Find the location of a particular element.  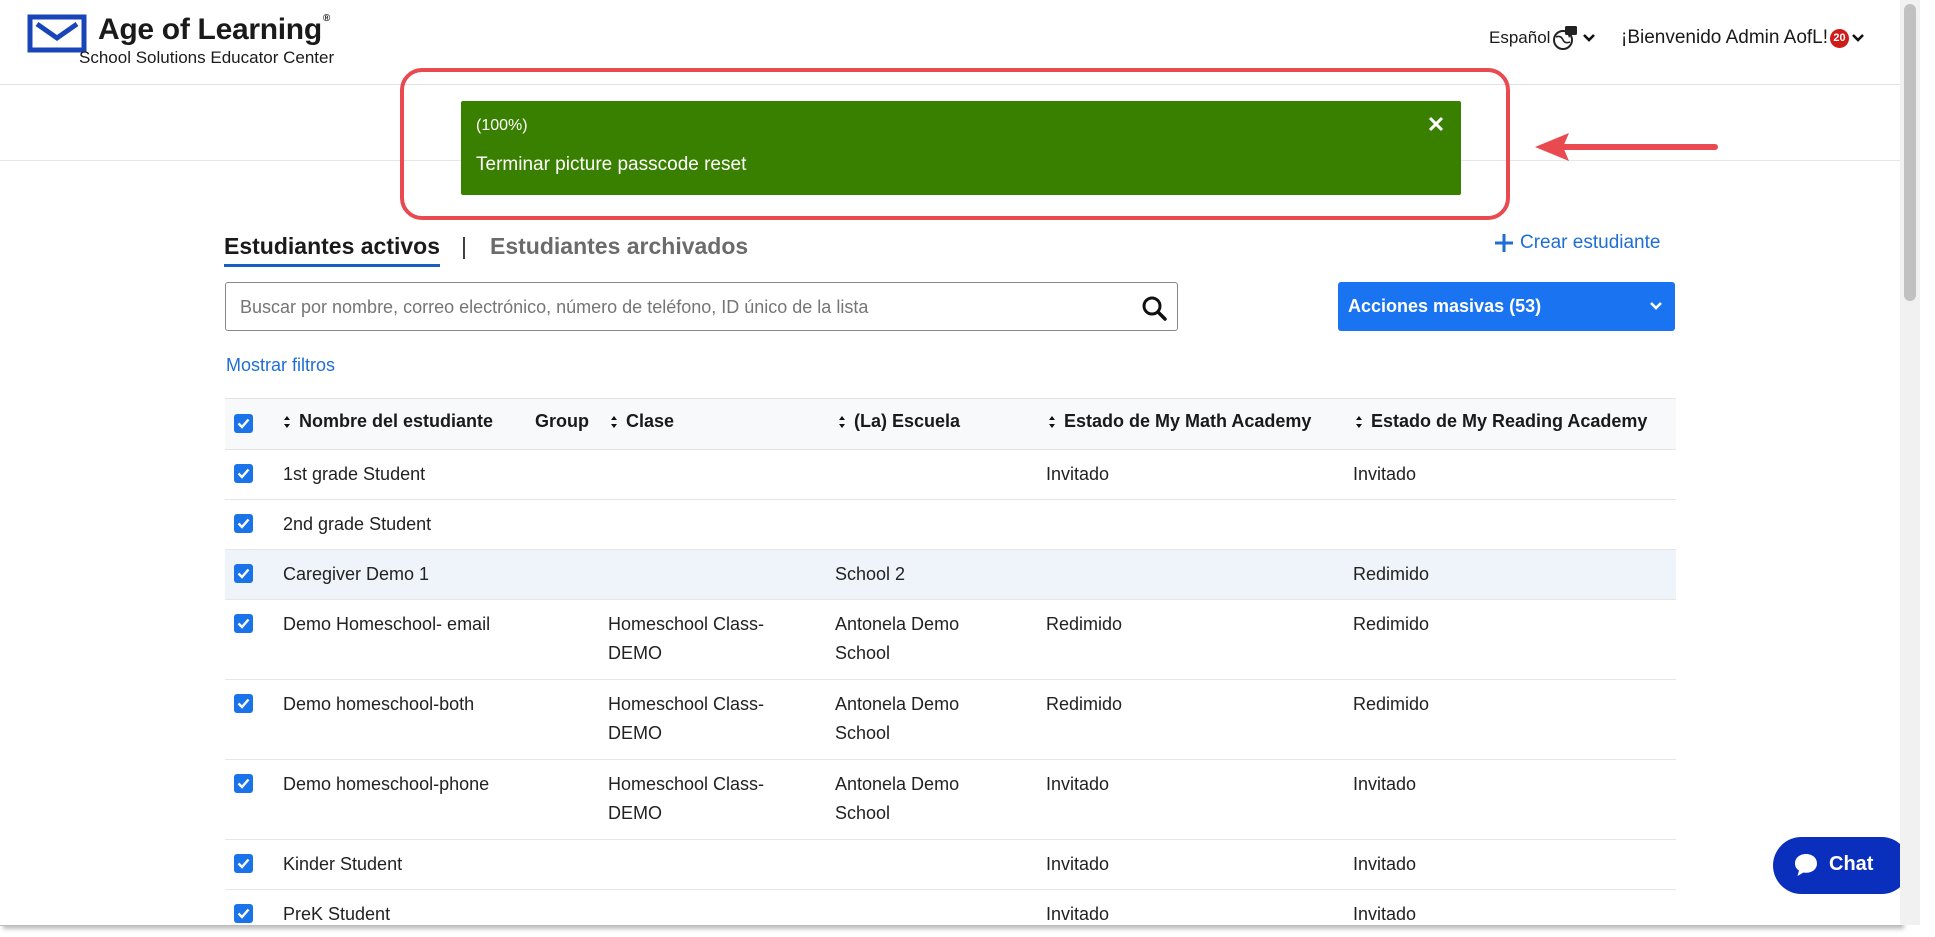

search-input is located at coordinates (680, 307).